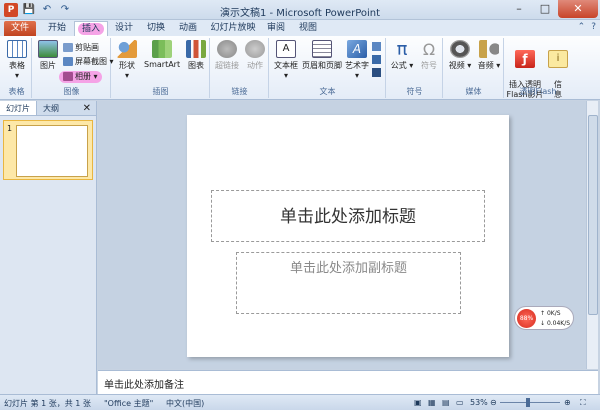 The height and width of the screenshot is (410, 600). Describe the element at coordinates (357, 60) in the screenshot. I see `wordart-button: A 艺术字 ▾` at that location.